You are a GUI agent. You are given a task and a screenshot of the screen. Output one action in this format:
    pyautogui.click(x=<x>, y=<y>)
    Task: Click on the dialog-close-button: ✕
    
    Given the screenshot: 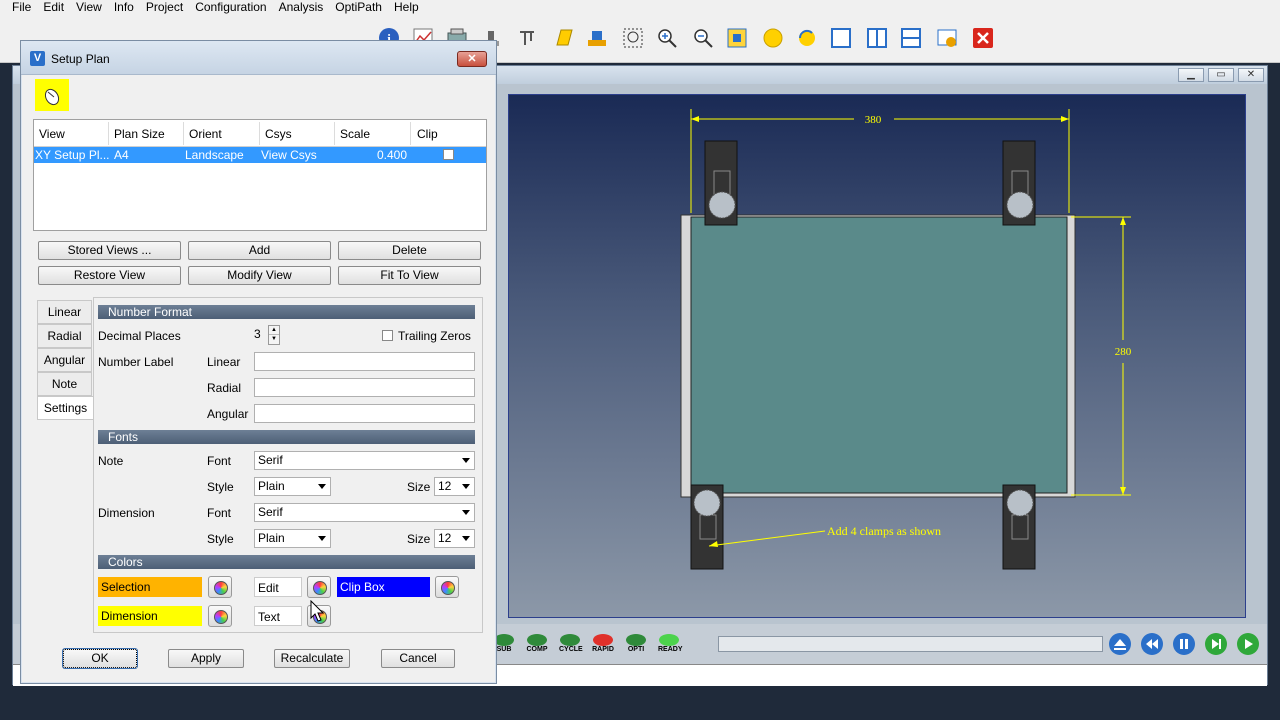 What is the action you would take?
    pyautogui.click(x=472, y=59)
    